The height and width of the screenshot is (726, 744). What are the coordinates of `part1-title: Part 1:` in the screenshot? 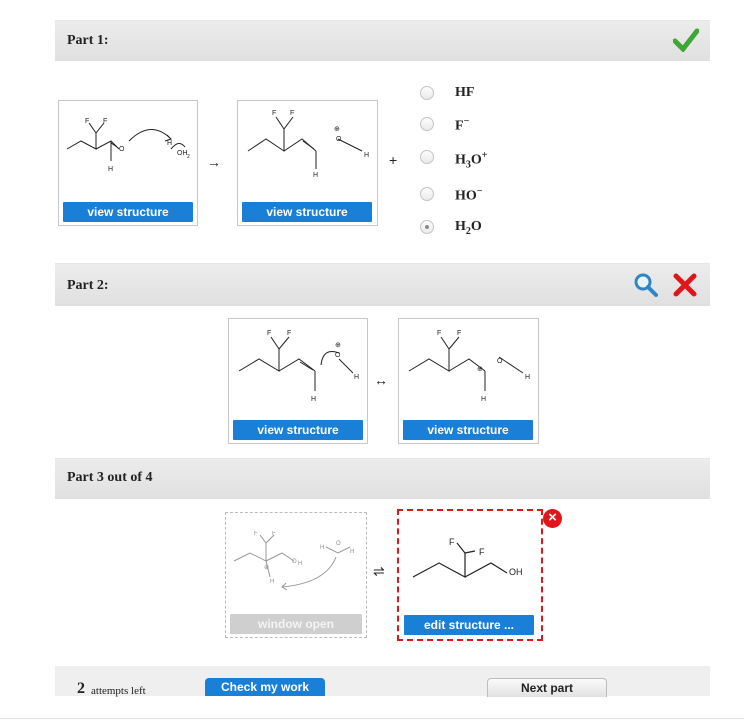 It's located at (88, 40).